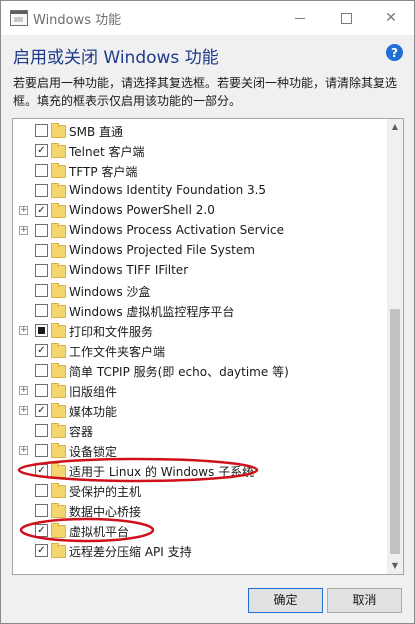 This screenshot has width=415, height=624. I want to click on feature-row: 容器, so click(200, 431).